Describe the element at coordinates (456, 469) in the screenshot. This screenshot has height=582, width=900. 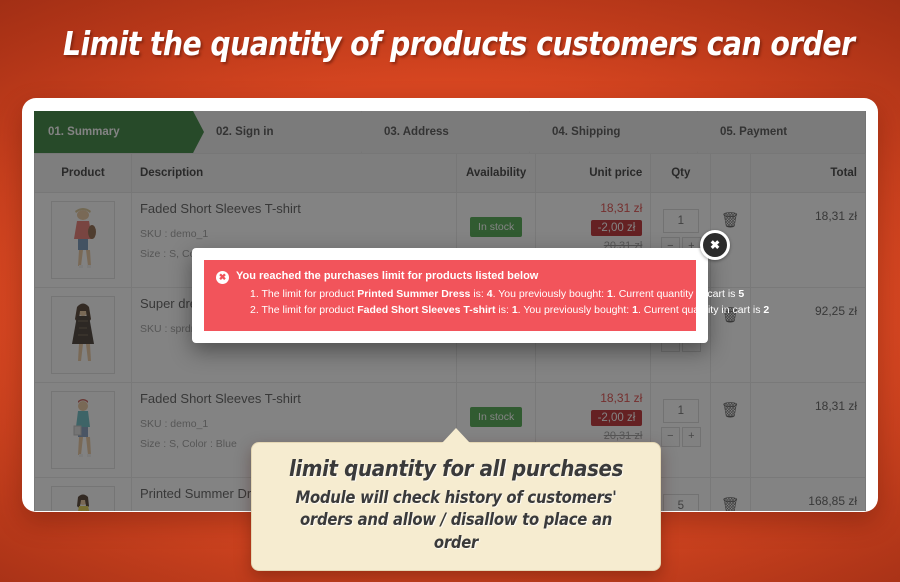
I see `callout-title: limit quantity for all purchases` at that location.